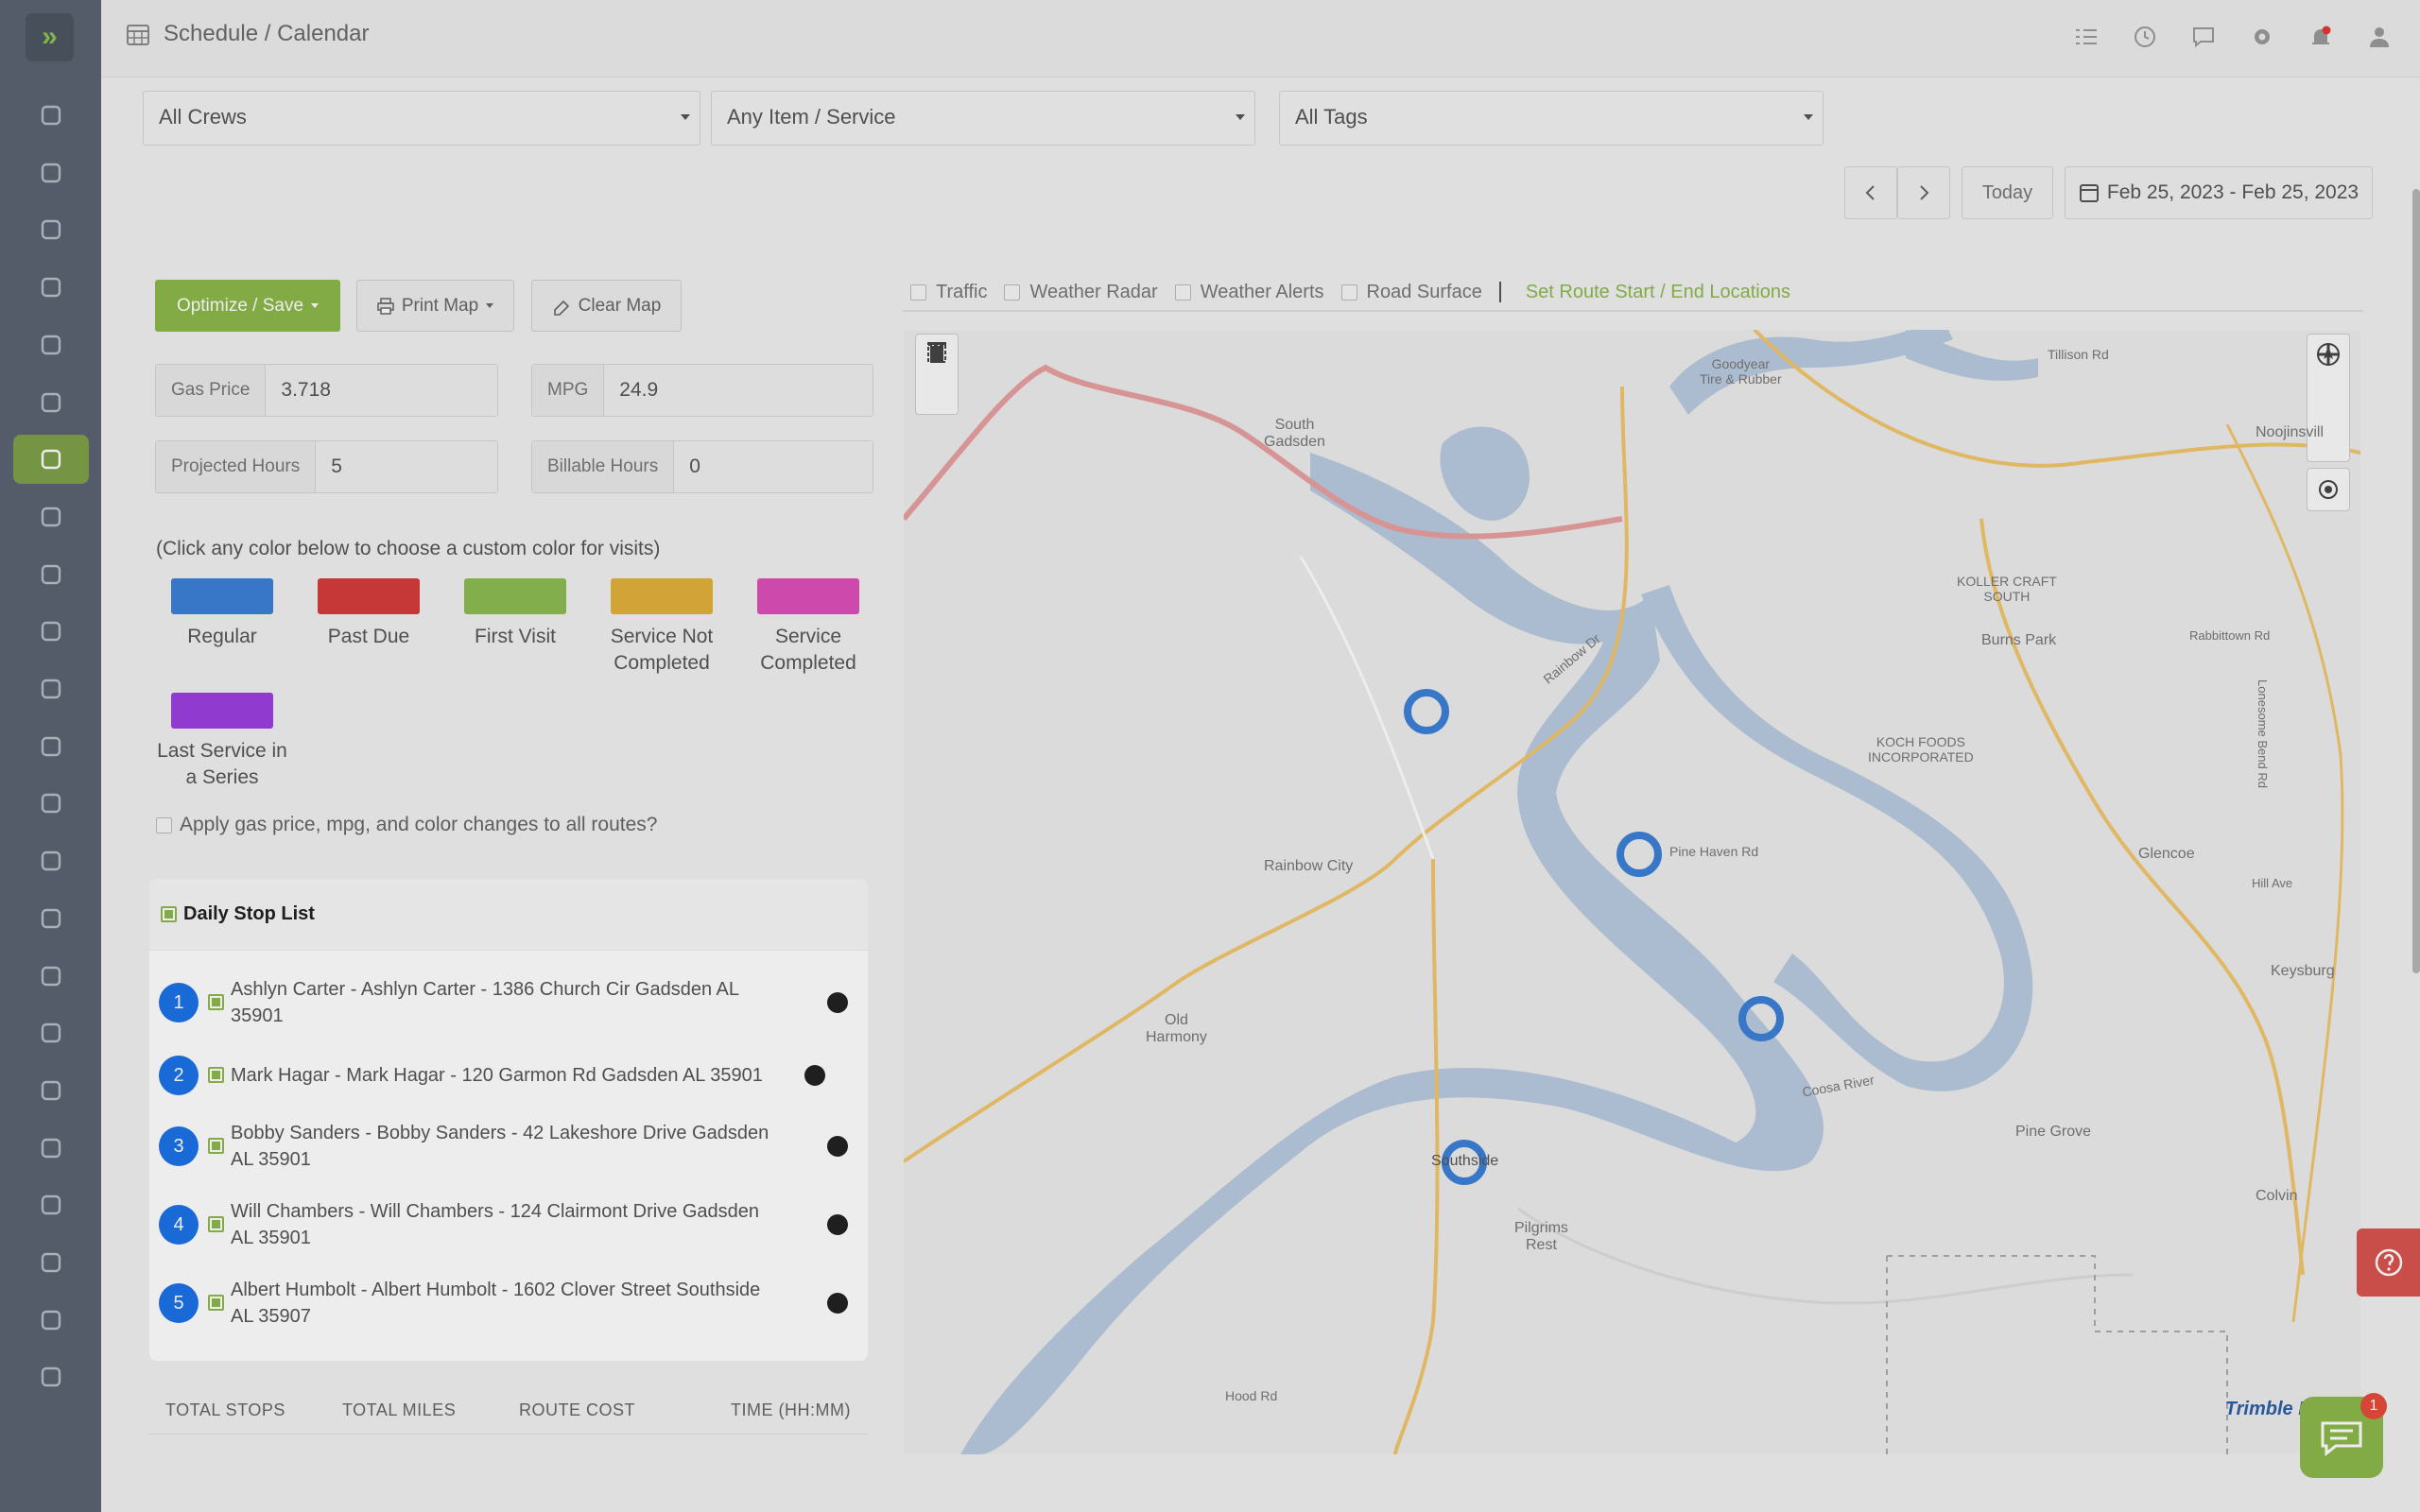 This screenshot has width=2420, height=1512. I want to click on sidebar-expand-button: », so click(50, 37).